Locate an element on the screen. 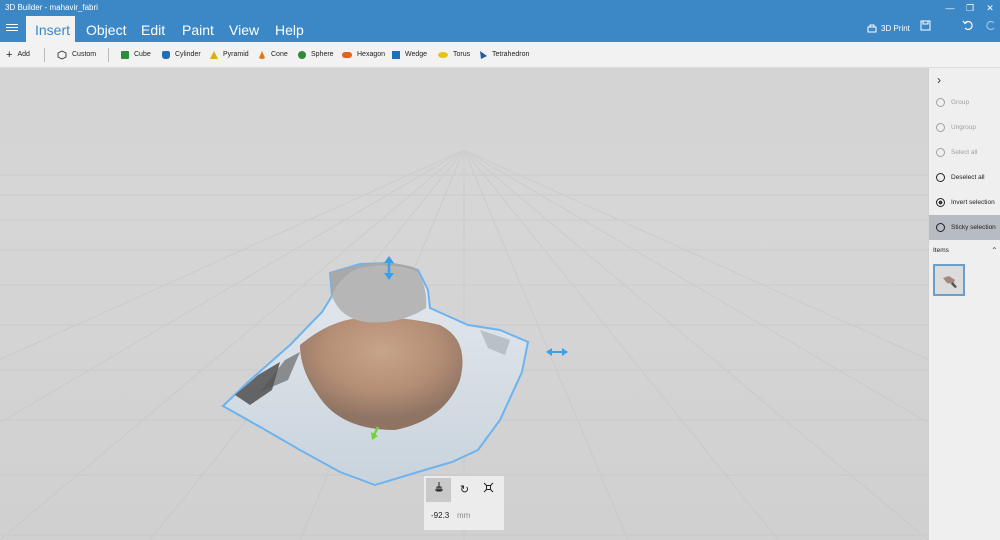 Image resolution: width=1000 pixels, height=540 pixels. undo-button is located at coordinates (967, 29).